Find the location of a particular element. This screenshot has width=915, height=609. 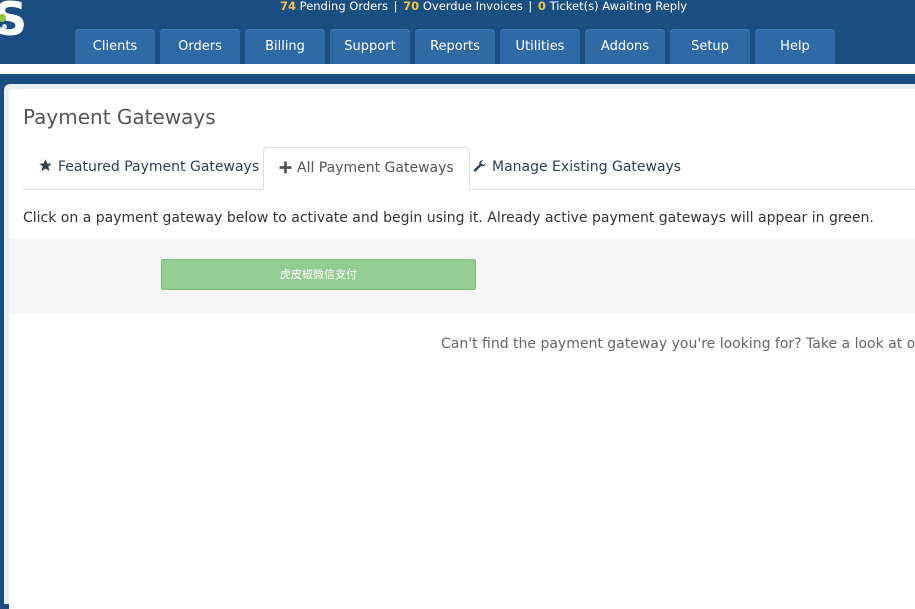

tab-all-gateways: All Payment Gateways is located at coordinates (366, 168).